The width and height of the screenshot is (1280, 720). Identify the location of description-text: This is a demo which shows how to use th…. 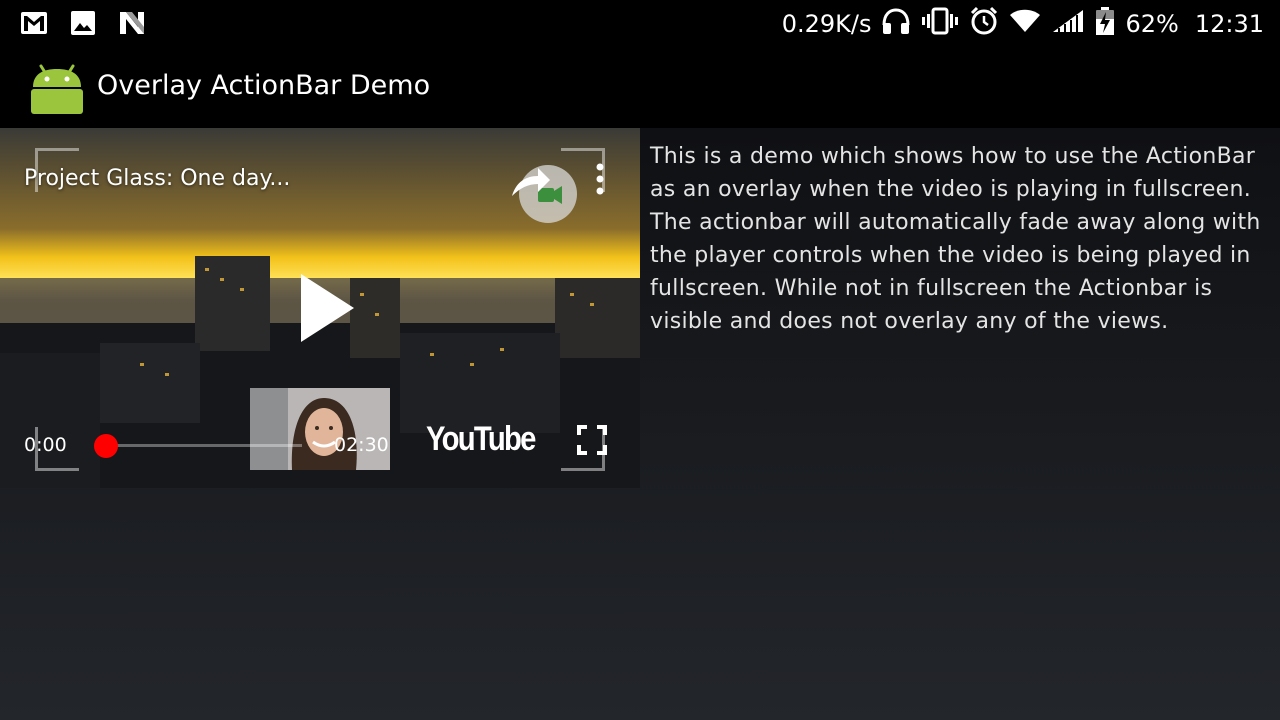
(955, 239).